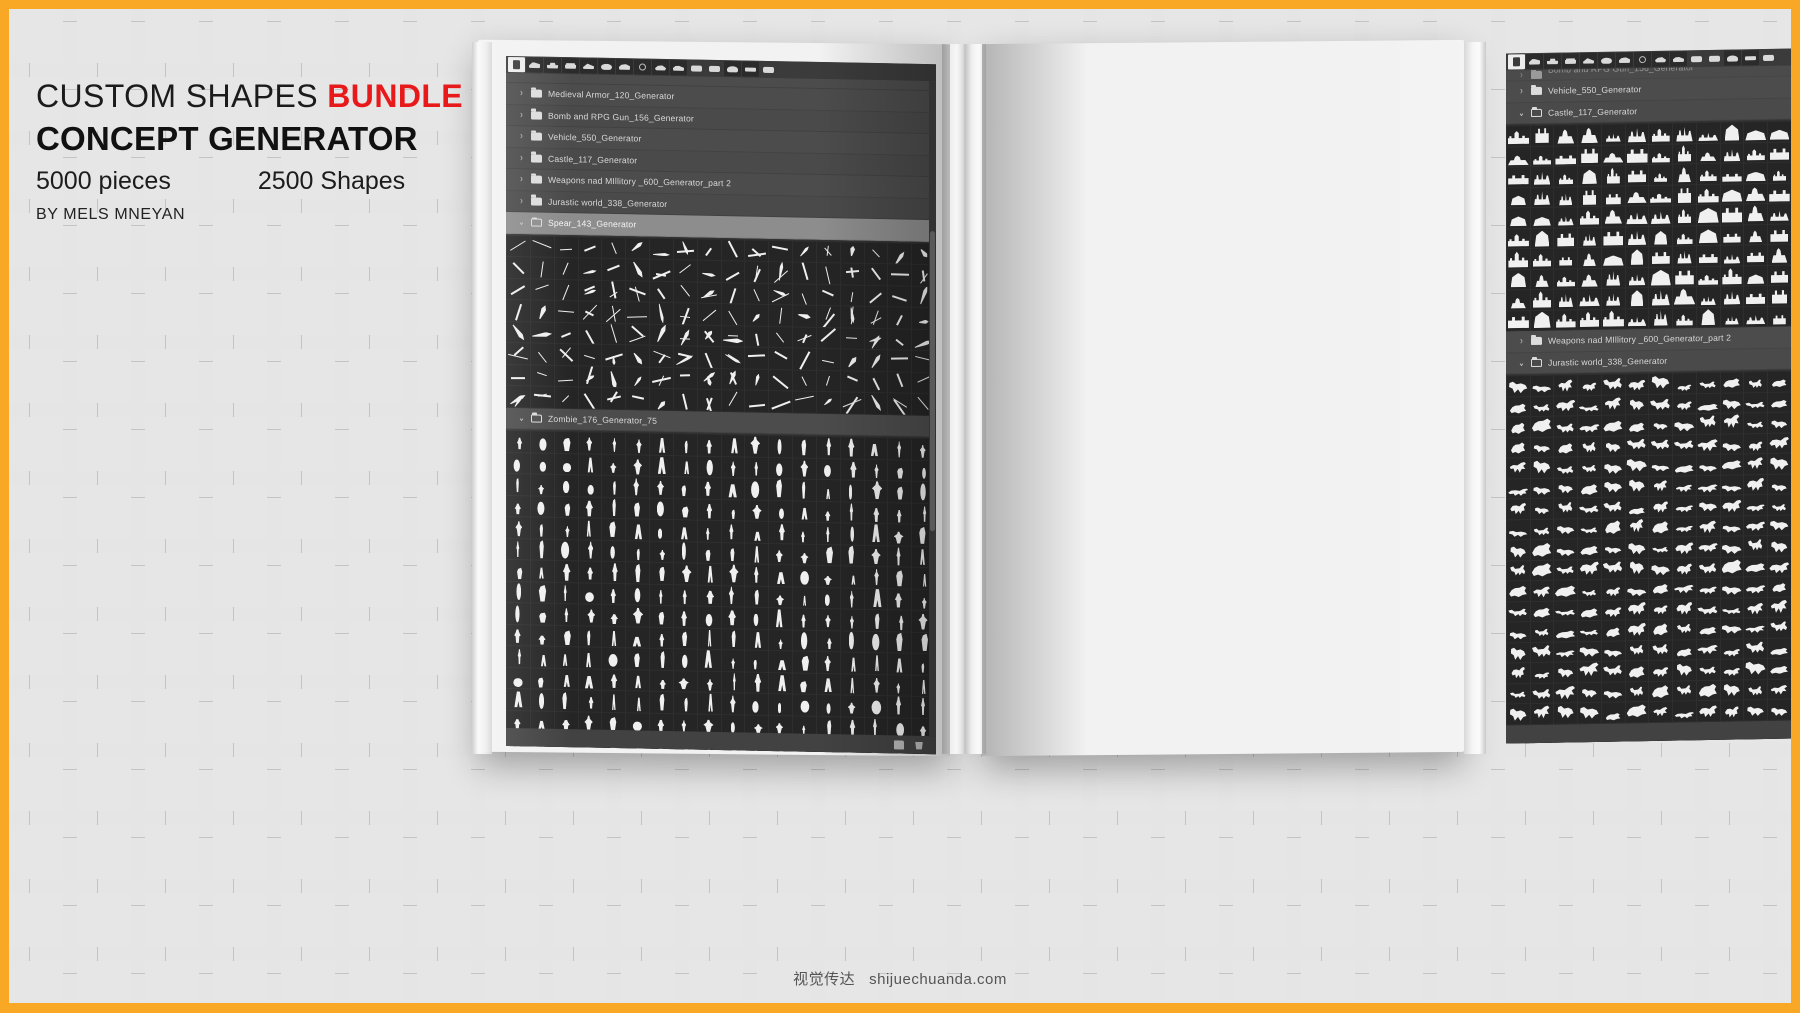 Image resolution: width=1800 pixels, height=1013 pixels. What do you see at coordinates (1624, 60) in the screenshot?
I see `shape-ship-icon` at bounding box center [1624, 60].